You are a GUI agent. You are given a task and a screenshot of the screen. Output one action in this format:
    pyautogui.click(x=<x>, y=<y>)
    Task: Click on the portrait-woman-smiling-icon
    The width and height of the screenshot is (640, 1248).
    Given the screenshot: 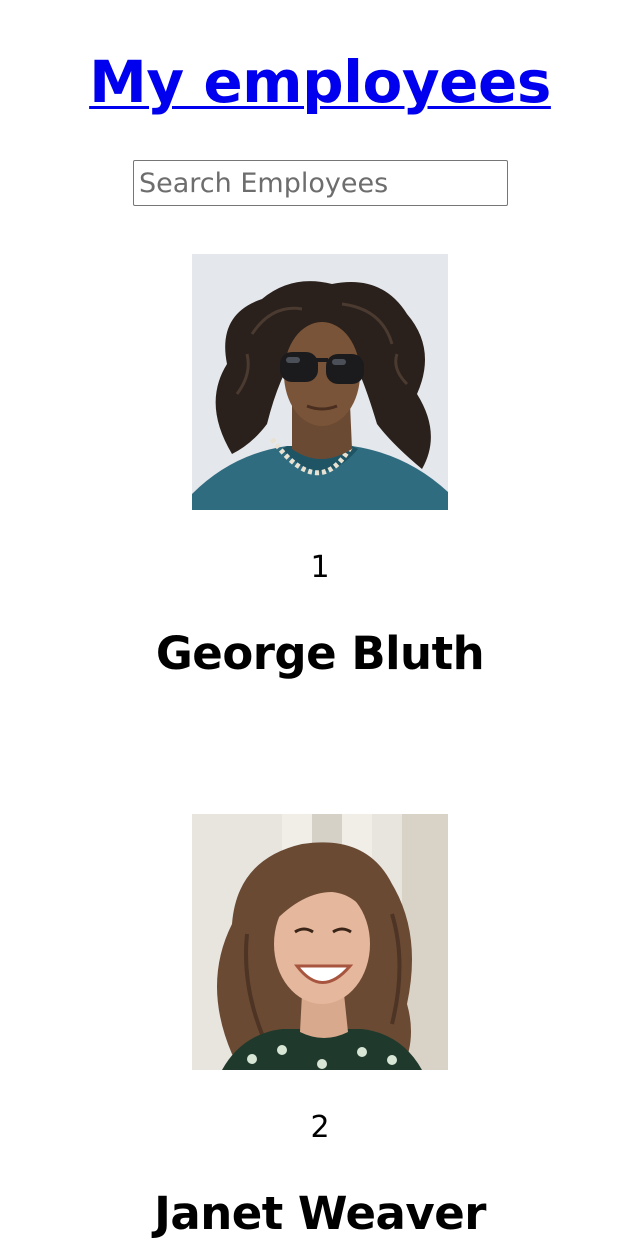 What is the action you would take?
    pyautogui.click(x=320, y=942)
    